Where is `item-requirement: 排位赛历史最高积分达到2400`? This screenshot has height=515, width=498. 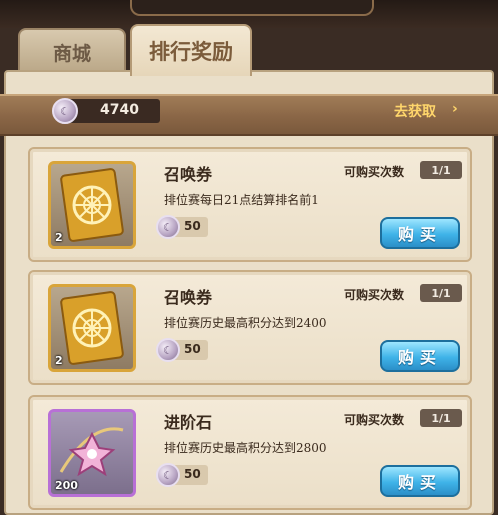
item-requirement: 排位赛历史最高积分达到2400 is located at coordinates (245, 323).